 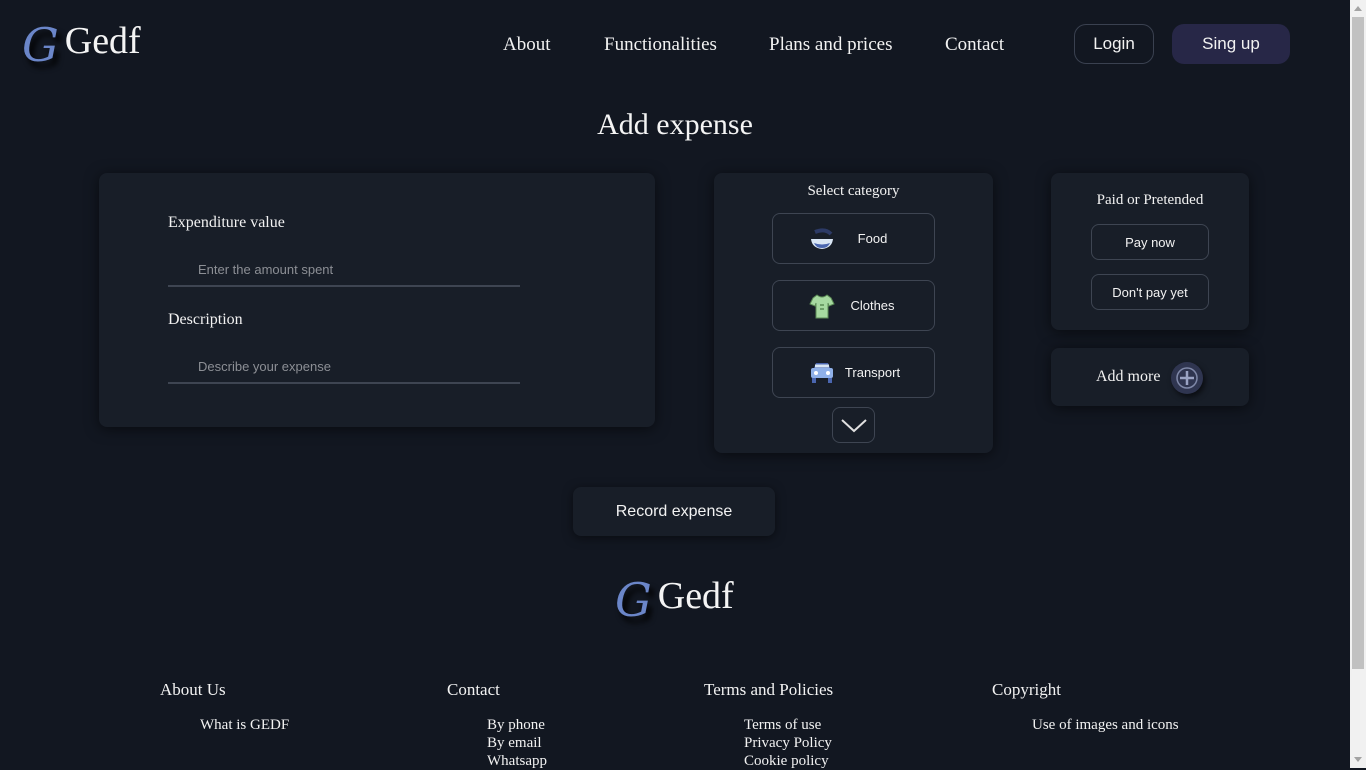 I want to click on category-clothes-label: Clothes, so click(x=872, y=305).